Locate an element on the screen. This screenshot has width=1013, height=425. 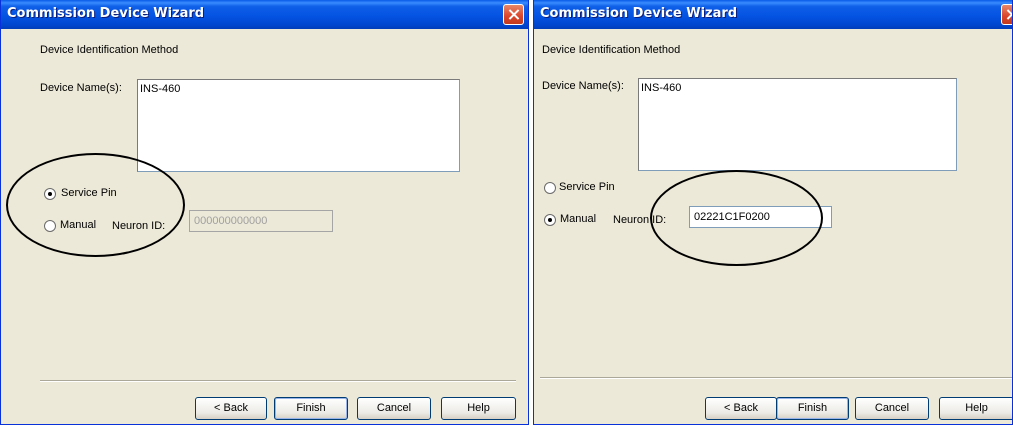
neuron-id-input: 000000000000 is located at coordinates (261, 221).